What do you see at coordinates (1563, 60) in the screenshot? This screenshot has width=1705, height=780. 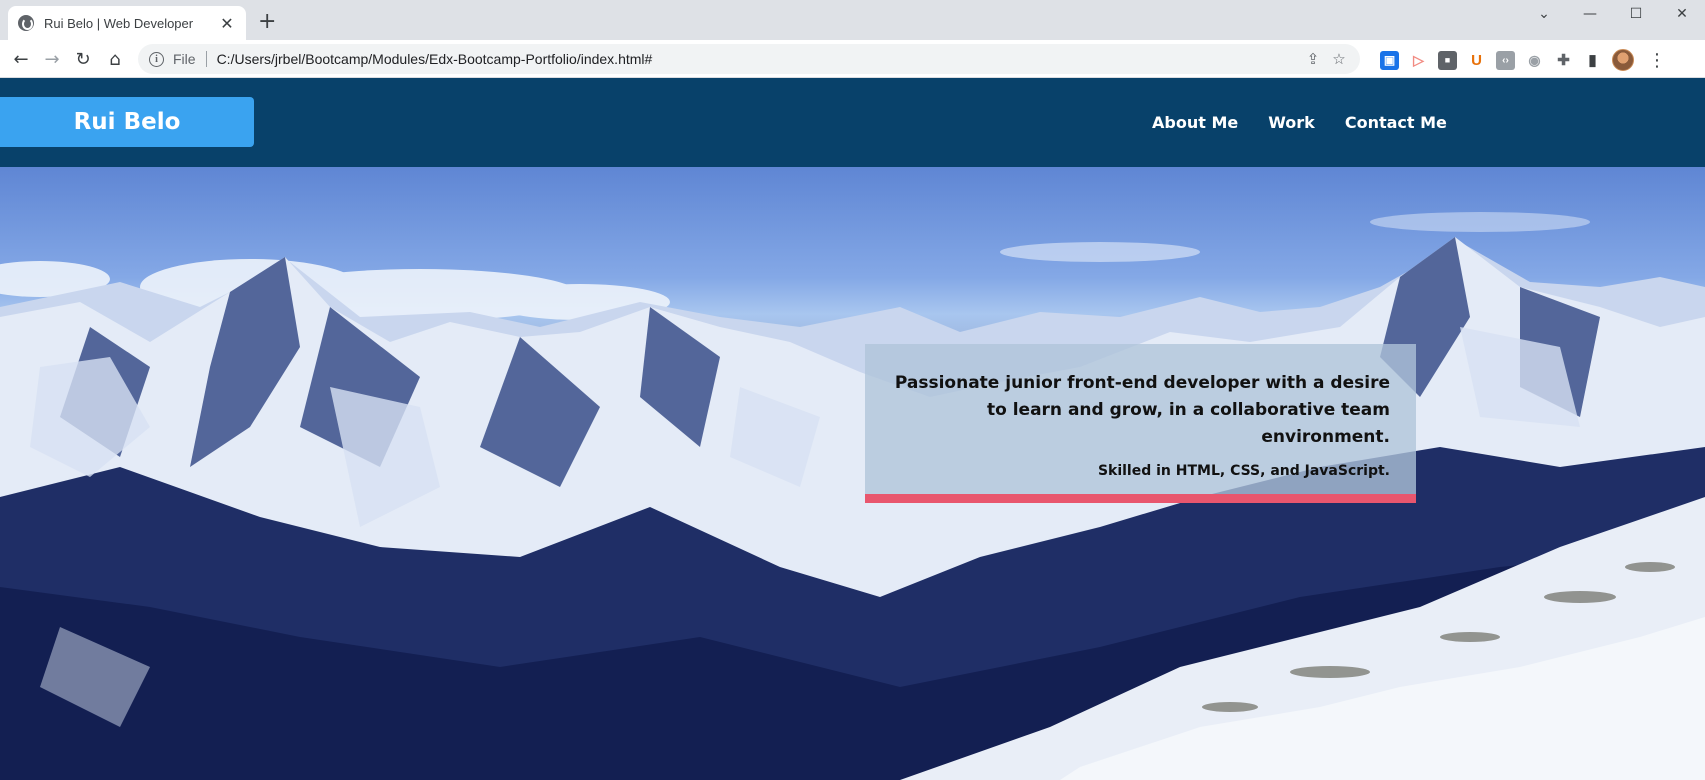 I see `puzzle-icon: ✚` at bounding box center [1563, 60].